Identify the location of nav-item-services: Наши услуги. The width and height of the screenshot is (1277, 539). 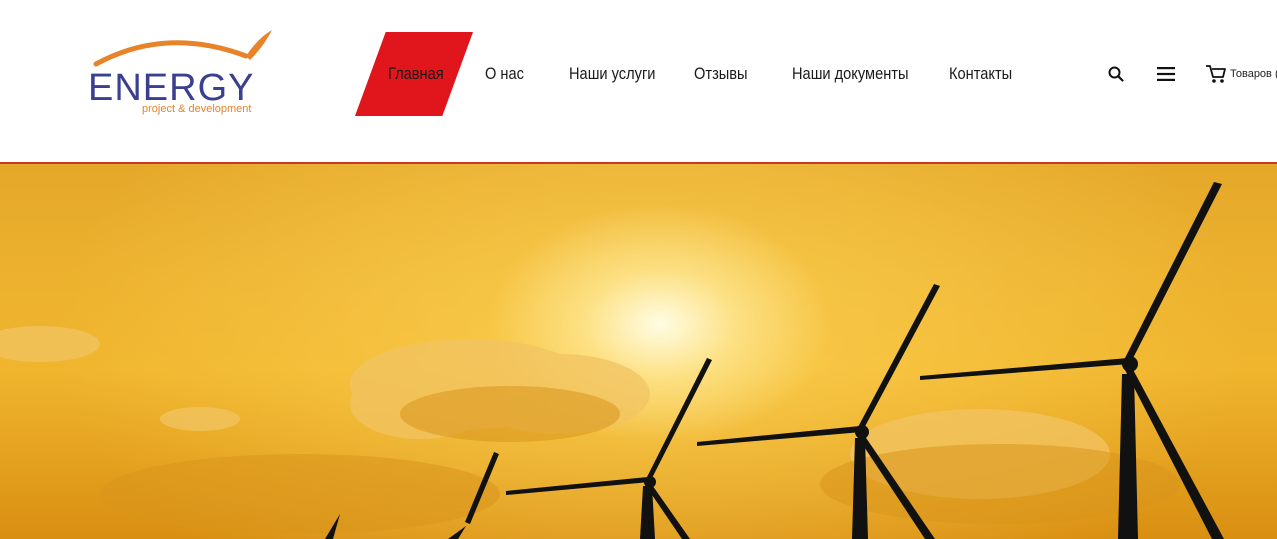
(612, 74).